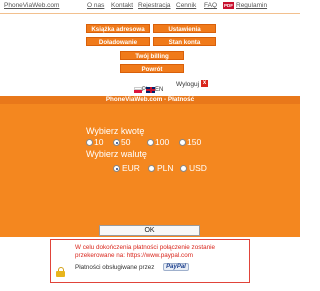  What do you see at coordinates (154, 6) in the screenshot?
I see `nav-link-register: Rejestracja` at bounding box center [154, 6].